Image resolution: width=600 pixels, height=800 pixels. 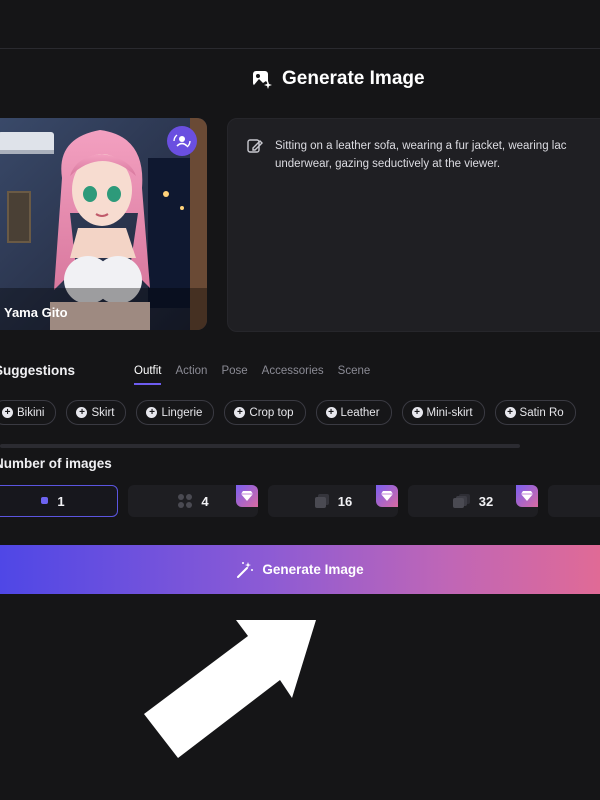 I want to click on generate-button-label: Generate Image, so click(x=313, y=569).